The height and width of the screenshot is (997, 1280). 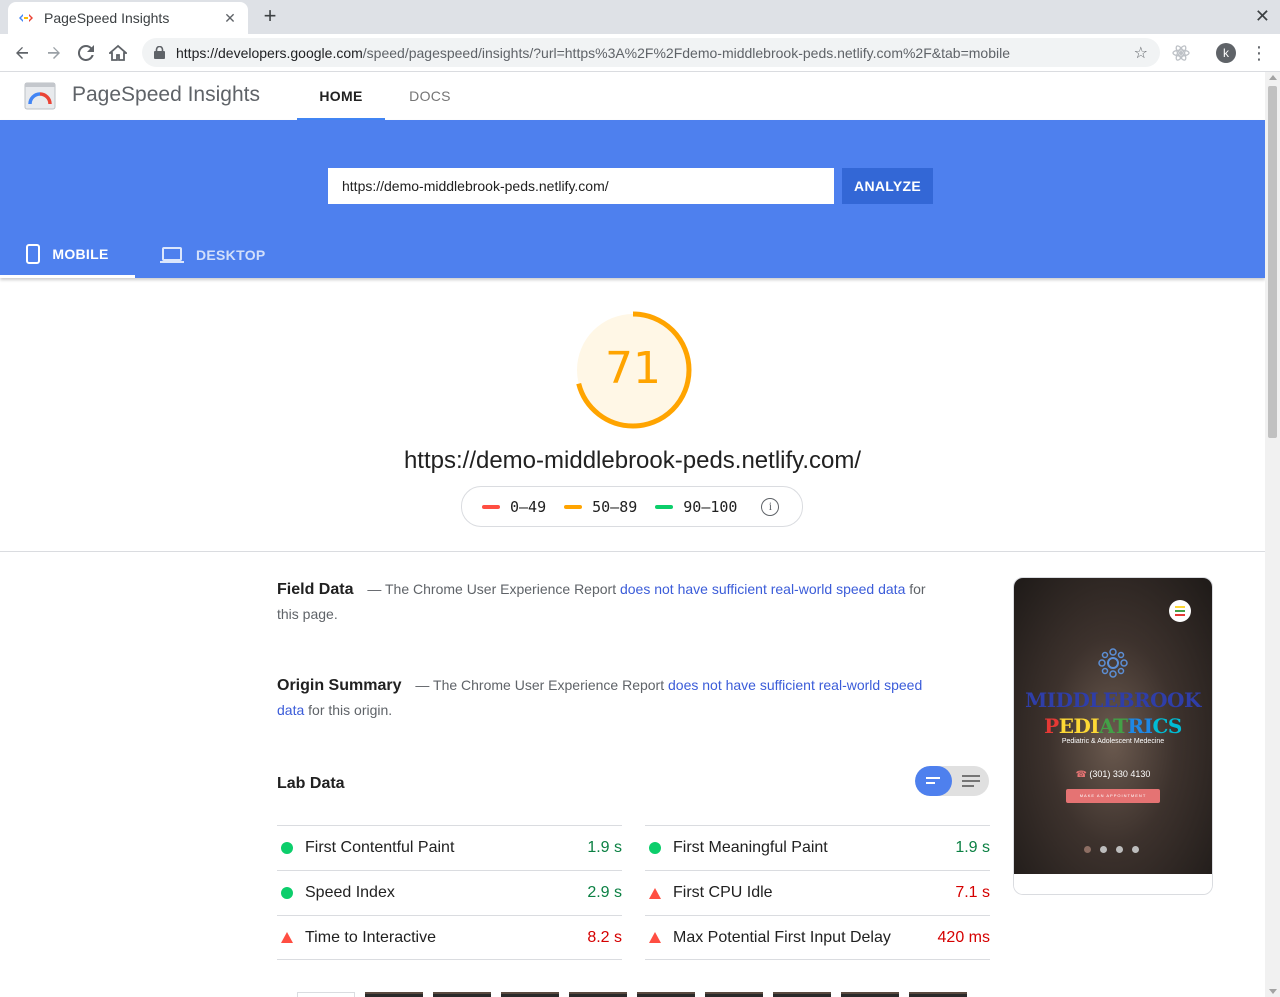 What do you see at coordinates (581, 186) in the screenshot?
I see `url-input` at bounding box center [581, 186].